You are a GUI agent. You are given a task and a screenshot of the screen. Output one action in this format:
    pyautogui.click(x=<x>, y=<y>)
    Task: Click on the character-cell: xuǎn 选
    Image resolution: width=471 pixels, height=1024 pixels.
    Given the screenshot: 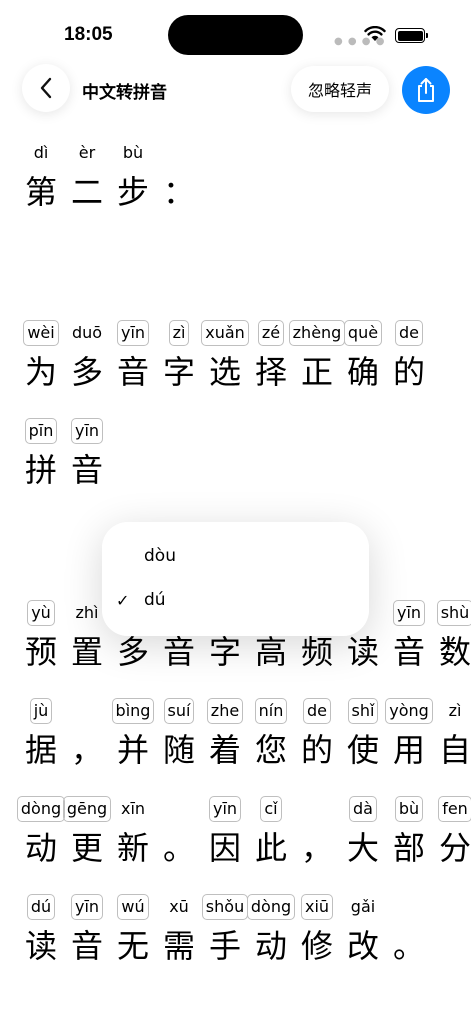 What is the action you would take?
    pyautogui.click(x=225, y=357)
    